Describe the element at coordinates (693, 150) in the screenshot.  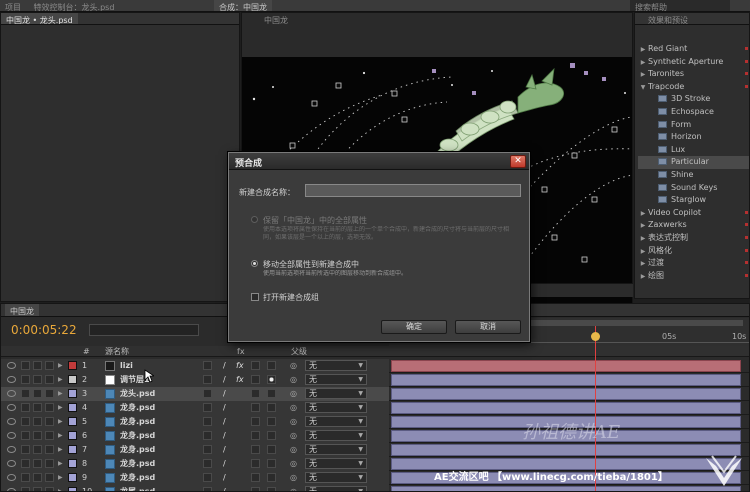
I see `effect-item: Lux` at that location.